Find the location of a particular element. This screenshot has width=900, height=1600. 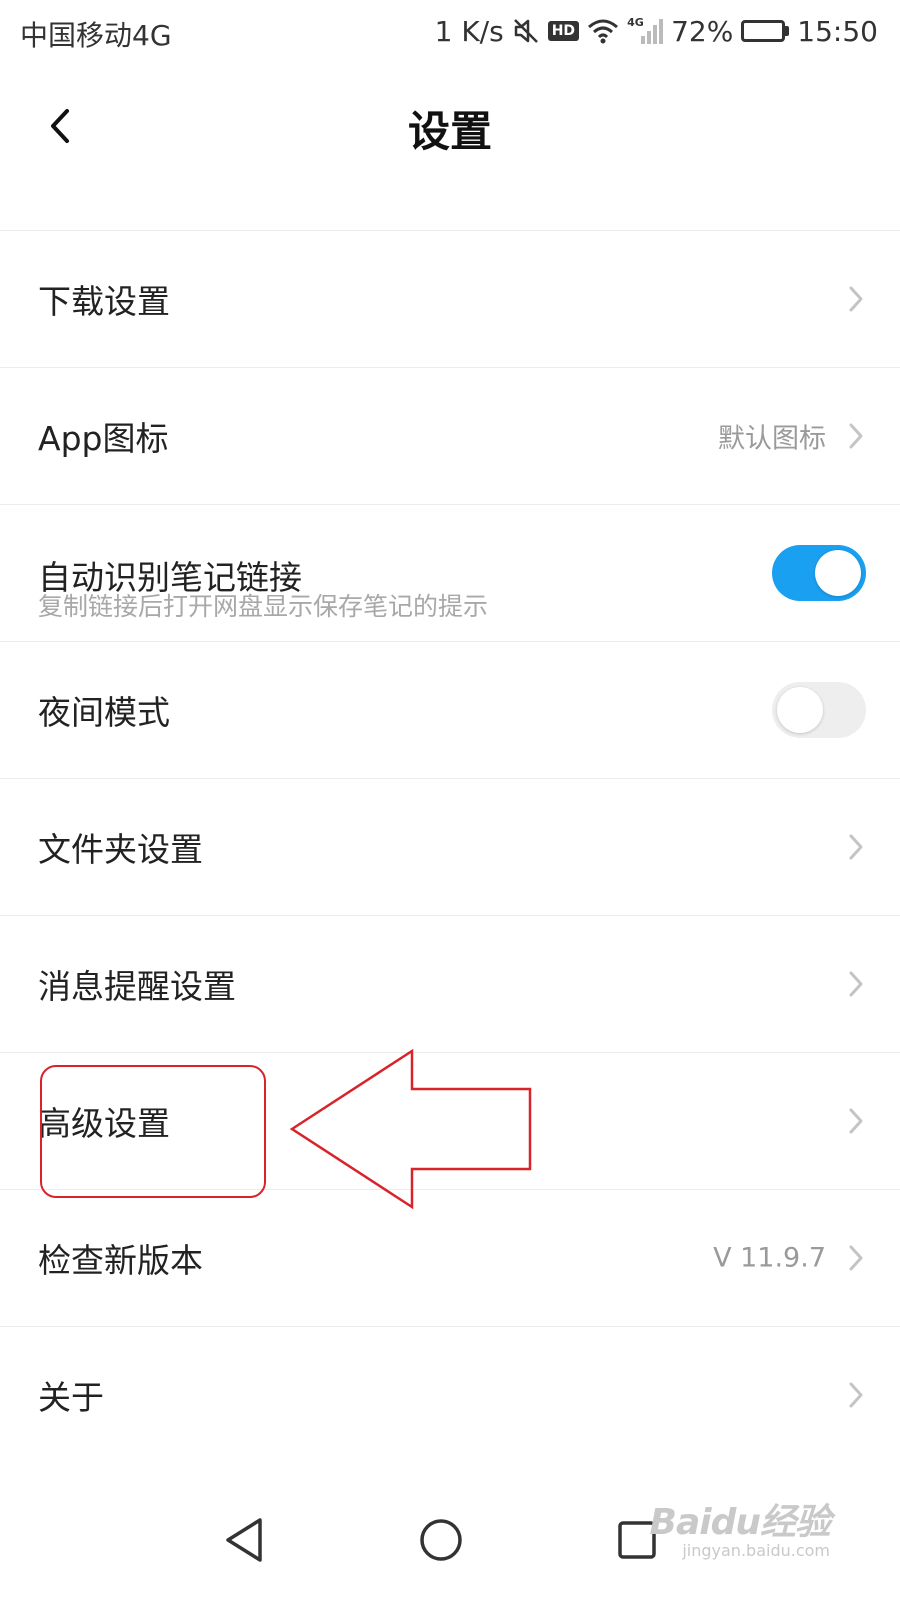

settings-item-about: 关于 is located at coordinates (450, 1394).